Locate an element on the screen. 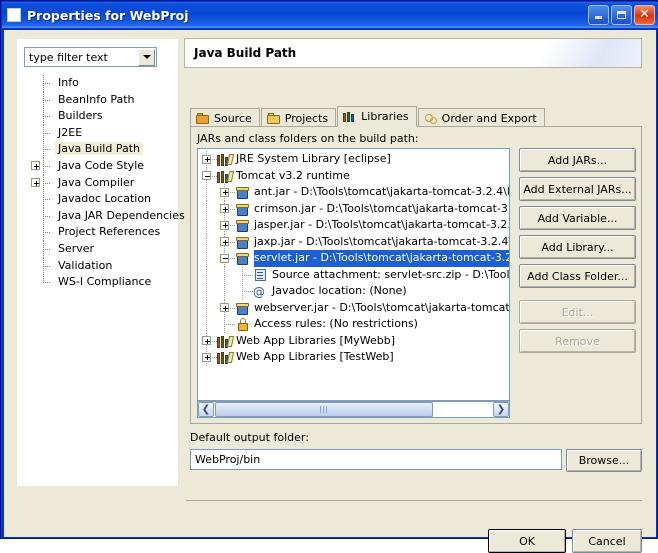  minimize-icon is located at coordinates (598, 17).